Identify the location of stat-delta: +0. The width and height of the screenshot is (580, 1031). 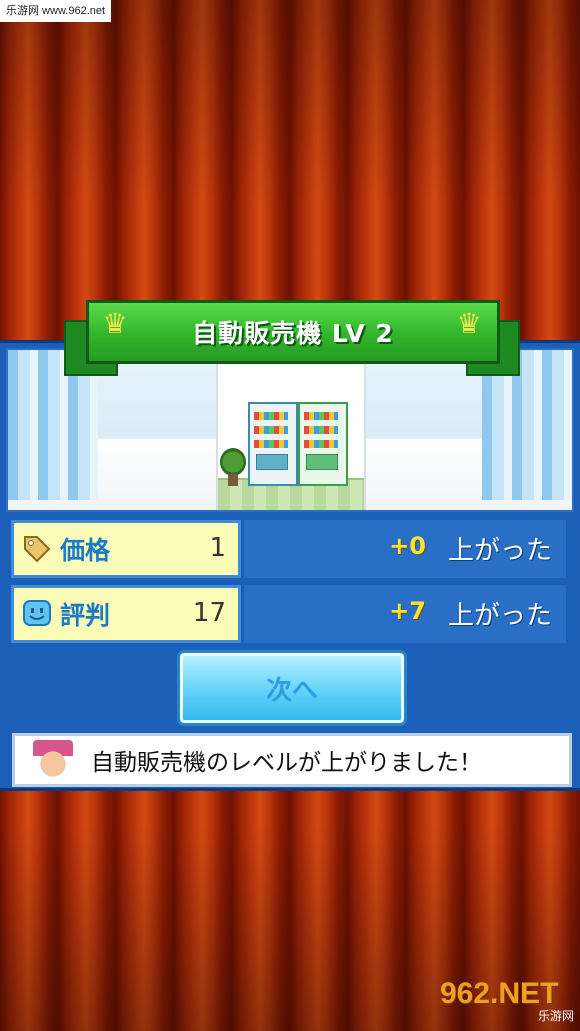
(407, 546).